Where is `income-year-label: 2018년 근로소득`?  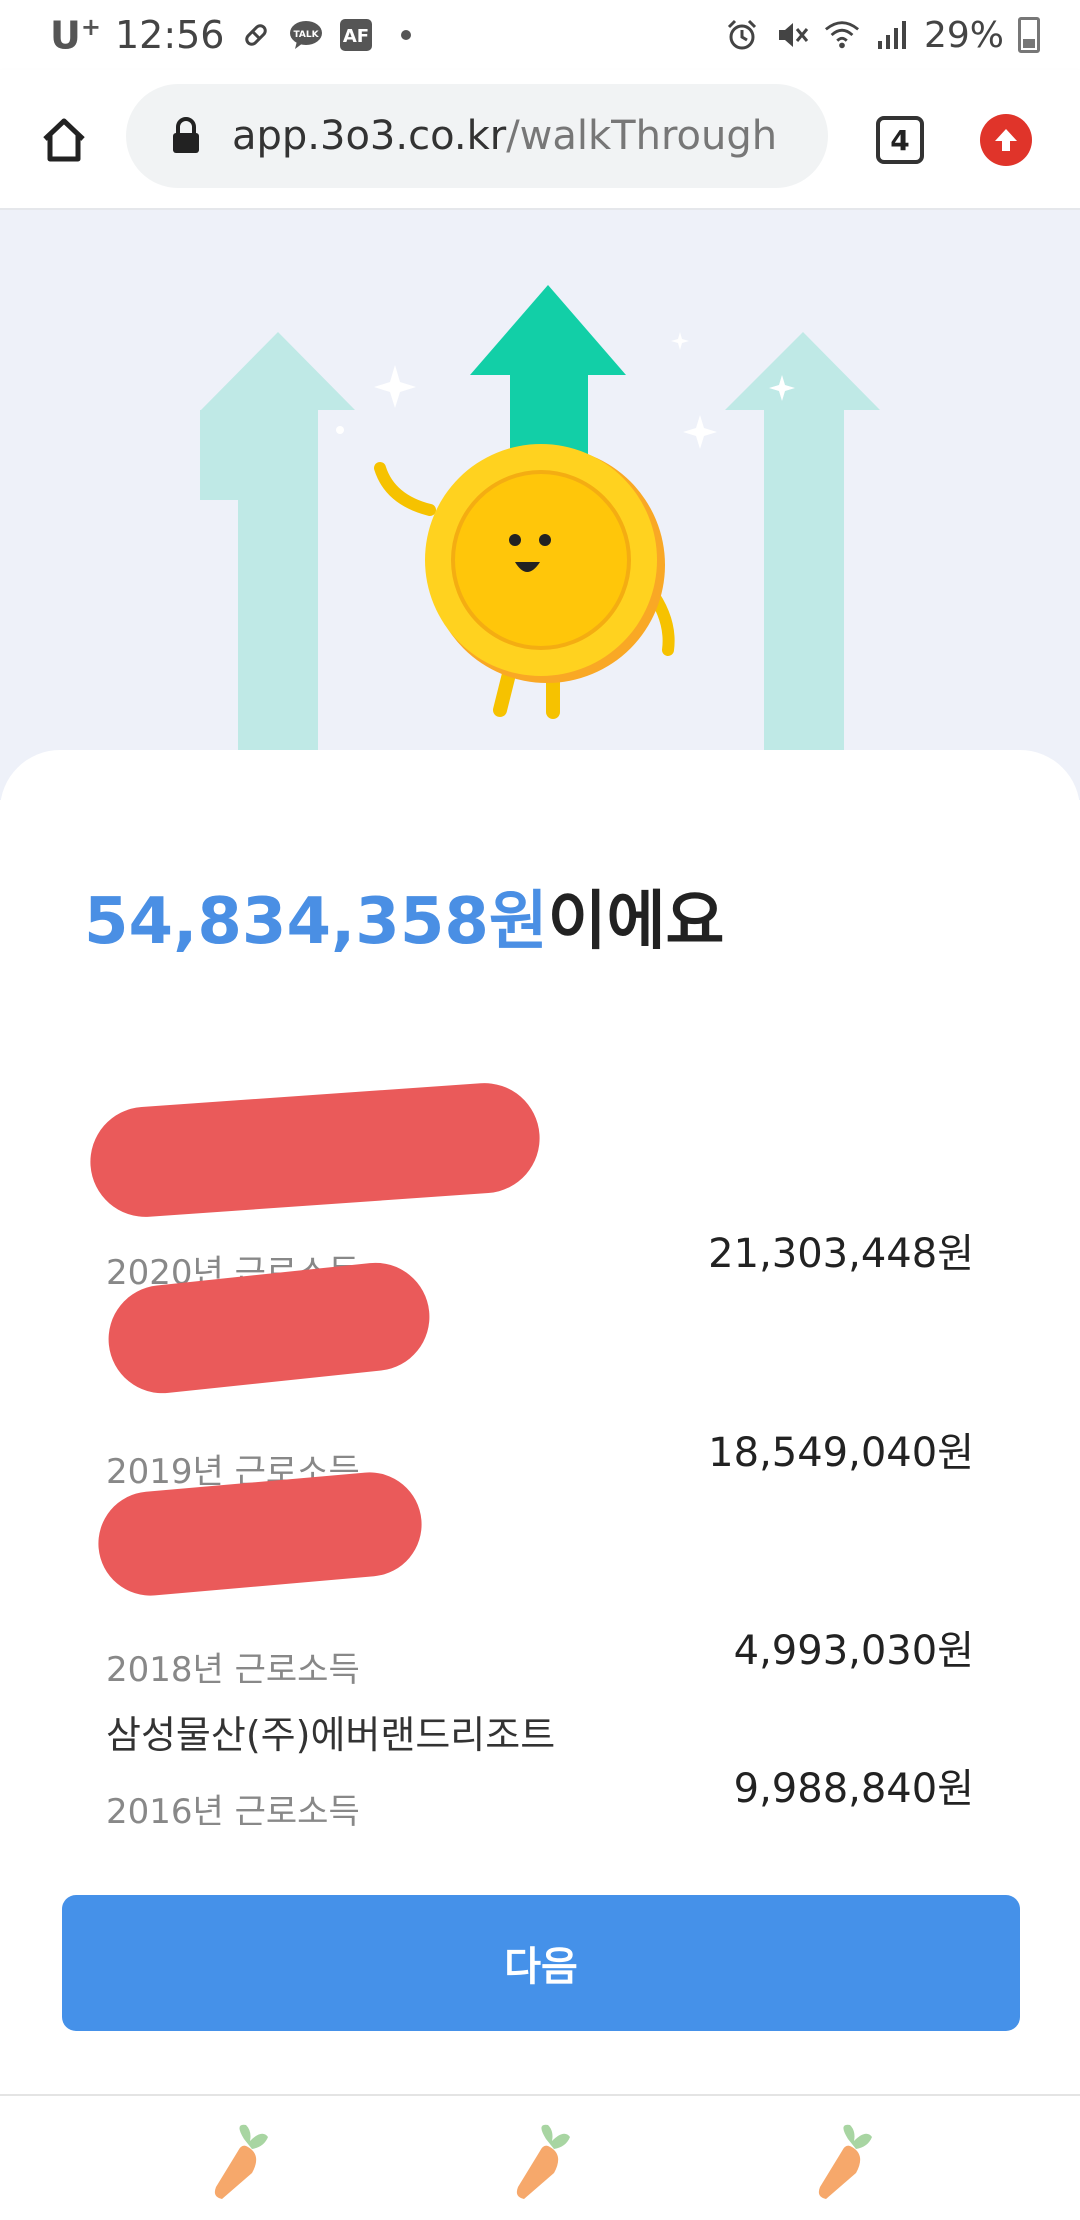 income-year-label: 2018년 근로소득 is located at coordinates (233, 1670).